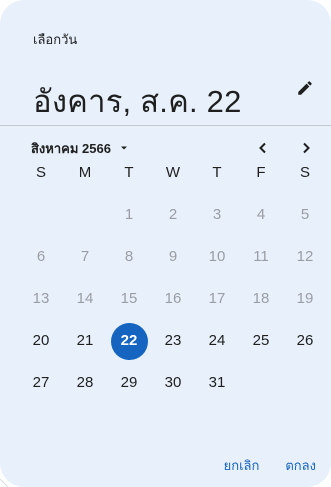 This screenshot has width=331, height=487. I want to click on day-number: 25, so click(261, 340).